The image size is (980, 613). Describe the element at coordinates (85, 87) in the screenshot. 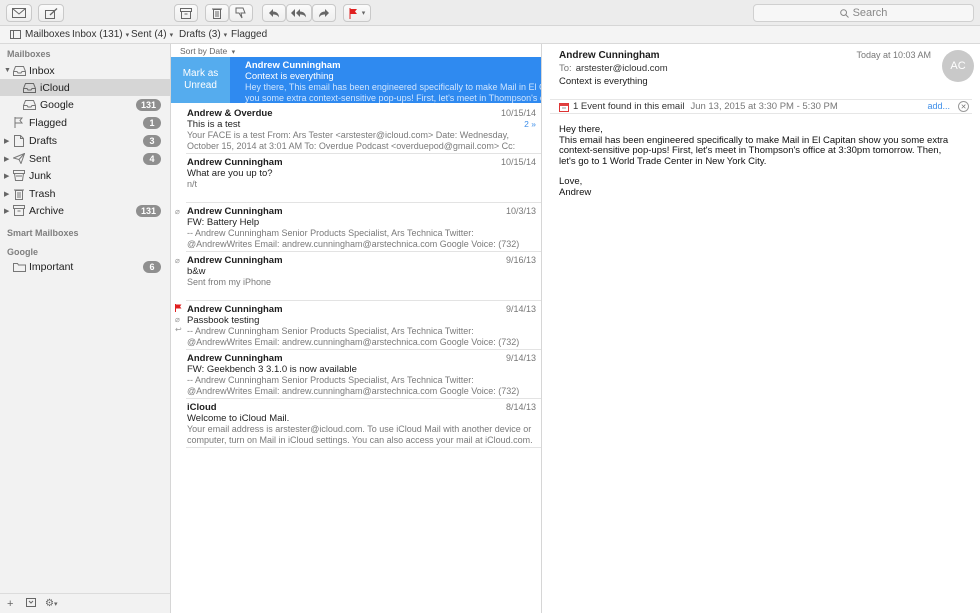

I see `sidebar-item-icloud: iCloud` at that location.